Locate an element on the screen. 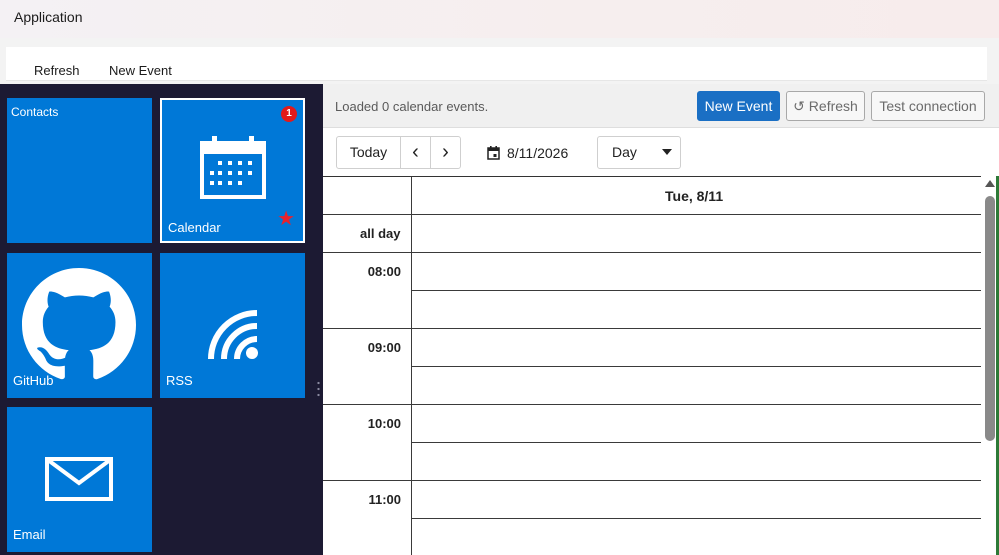  menu-refresh: Refresh is located at coordinates (57, 70).